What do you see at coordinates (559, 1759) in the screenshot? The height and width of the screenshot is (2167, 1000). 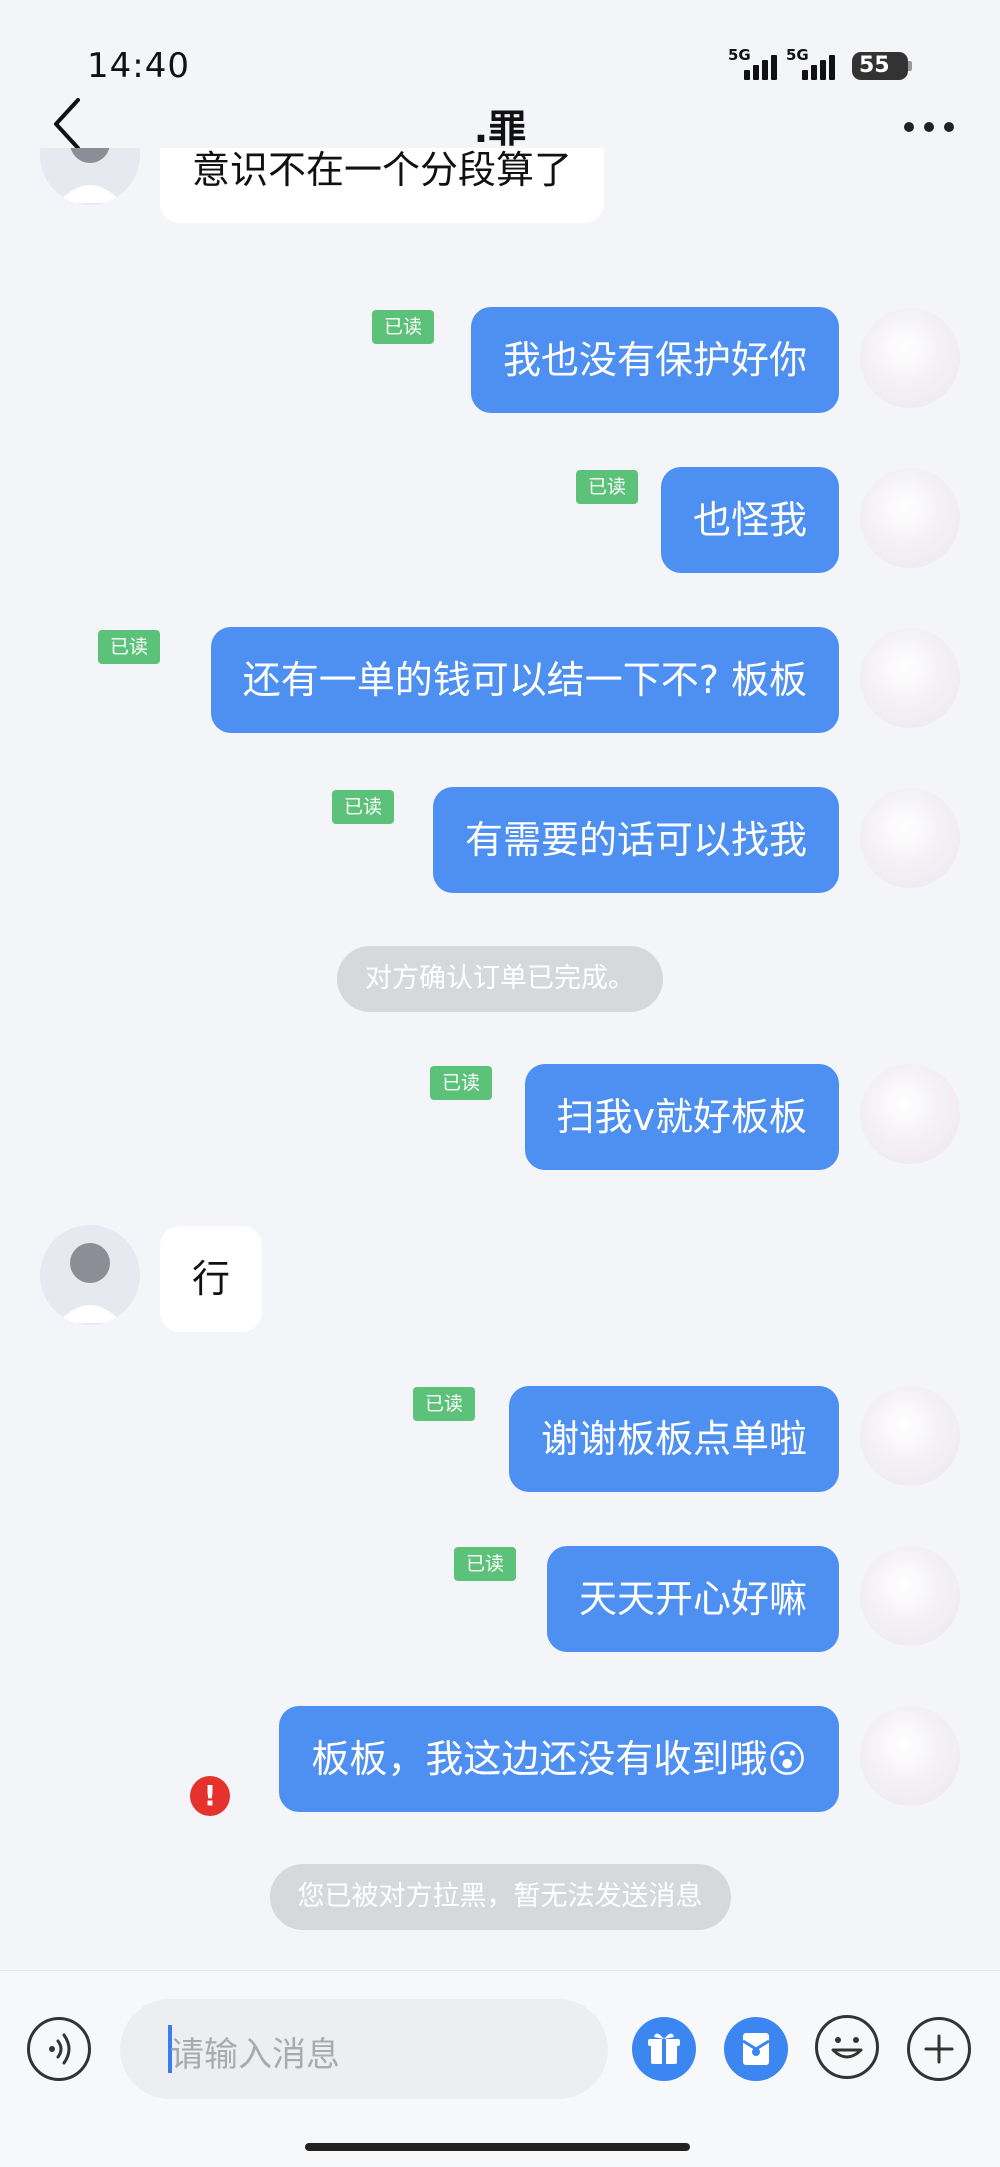 I see `message-bubble: 板板，我这边还没有收到哦😮` at bounding box center [559, 1759].